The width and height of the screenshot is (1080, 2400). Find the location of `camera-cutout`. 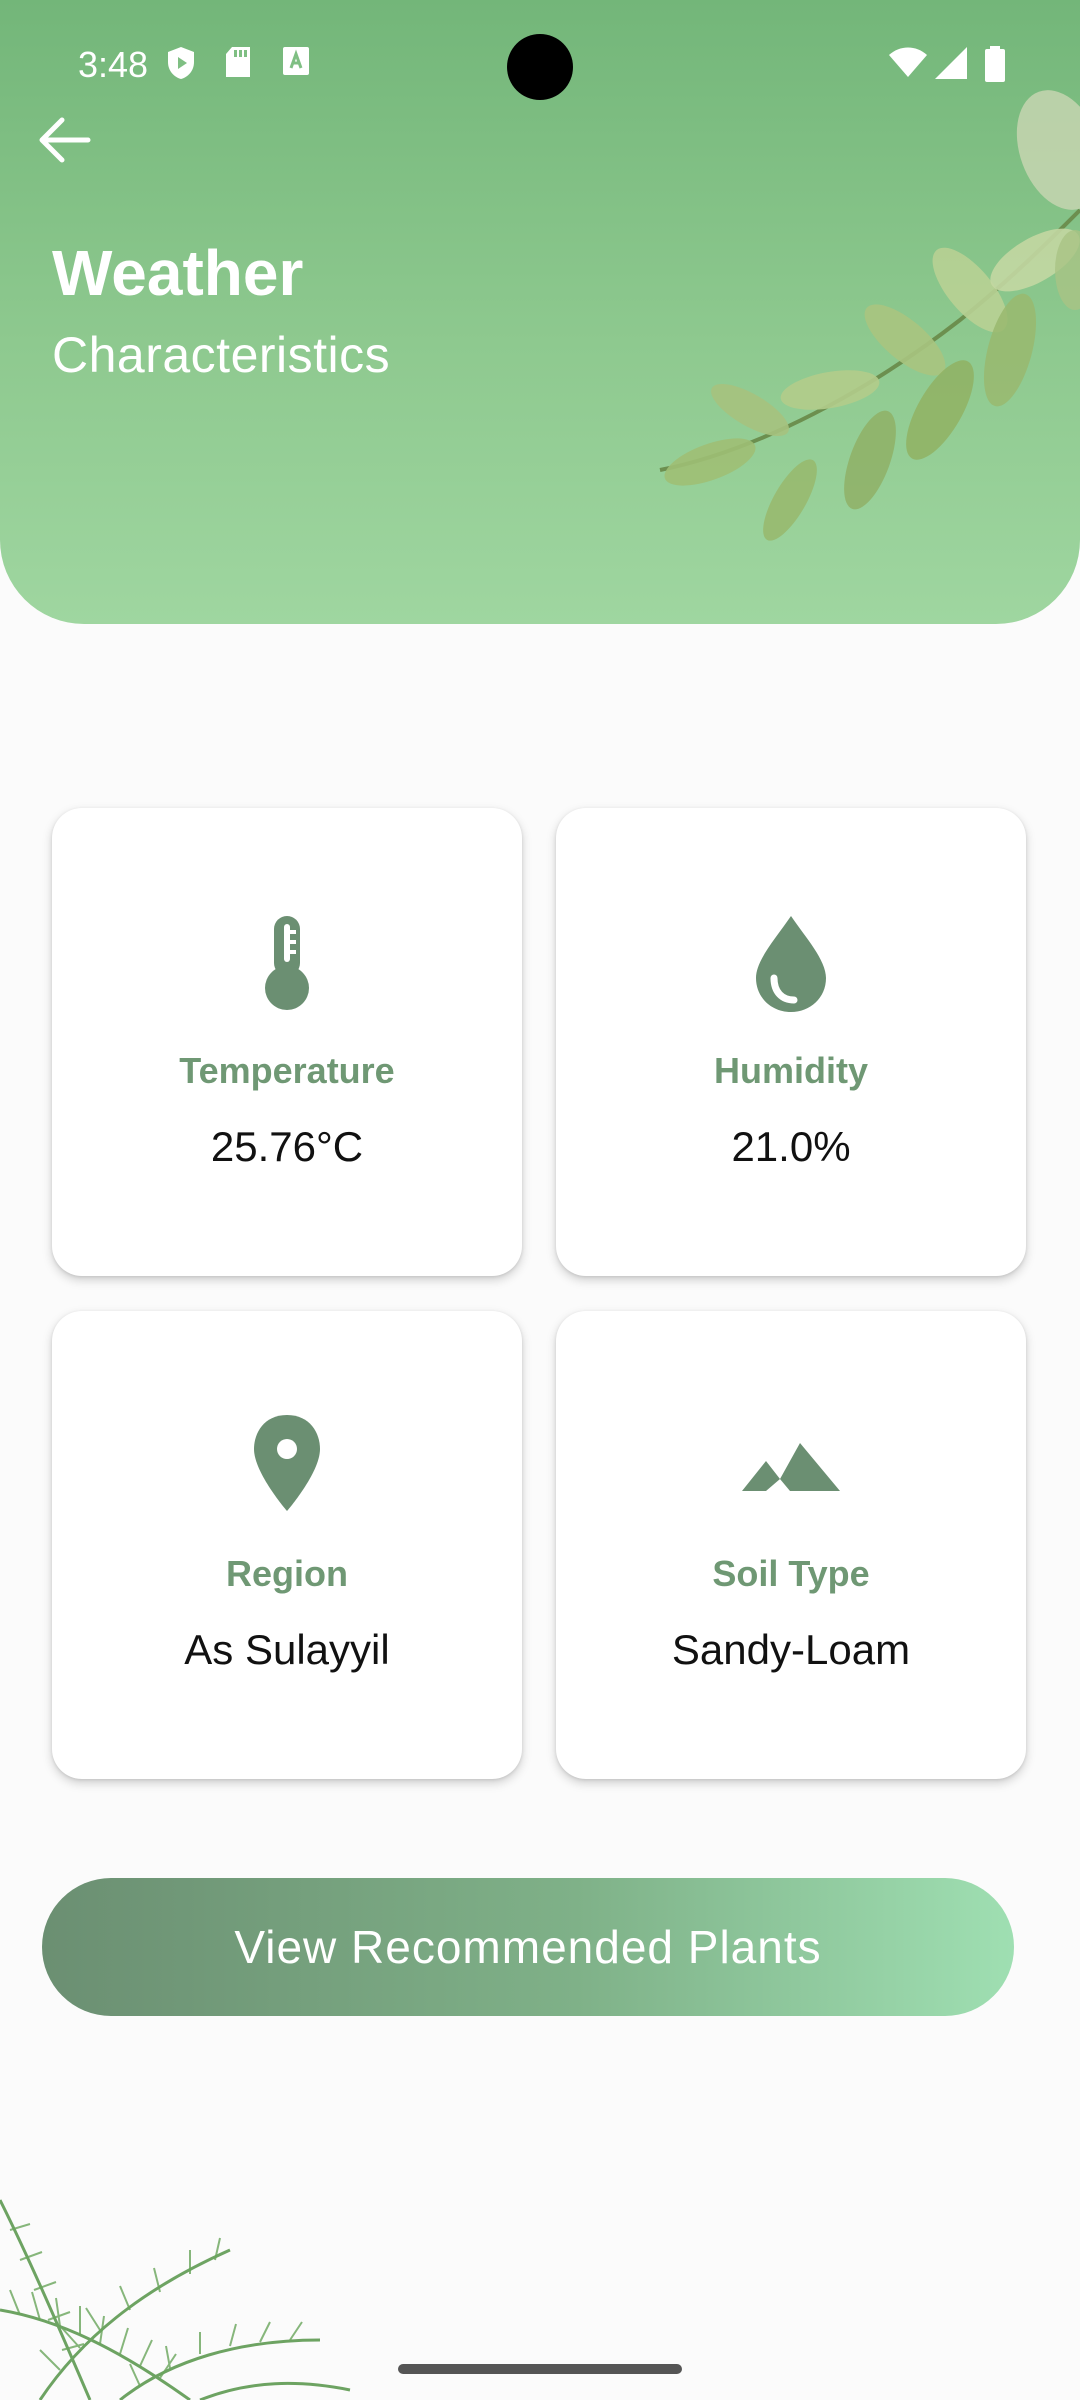

camera-cutout is located at coordinates (540, 67).